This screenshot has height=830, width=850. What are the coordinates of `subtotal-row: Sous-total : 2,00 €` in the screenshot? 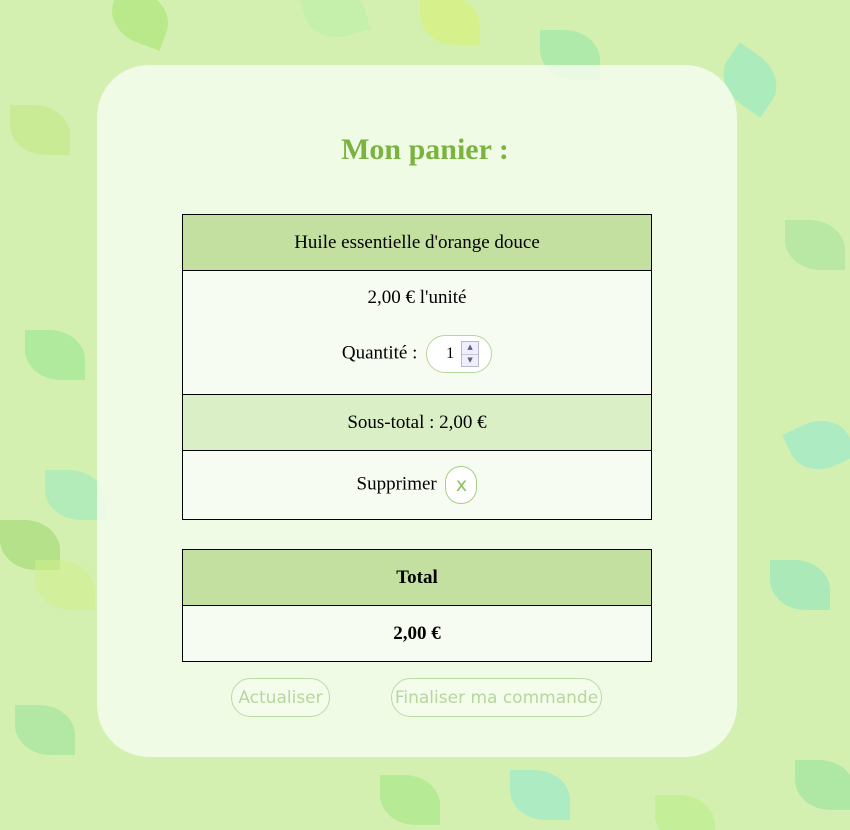 It's located at (417, 422).